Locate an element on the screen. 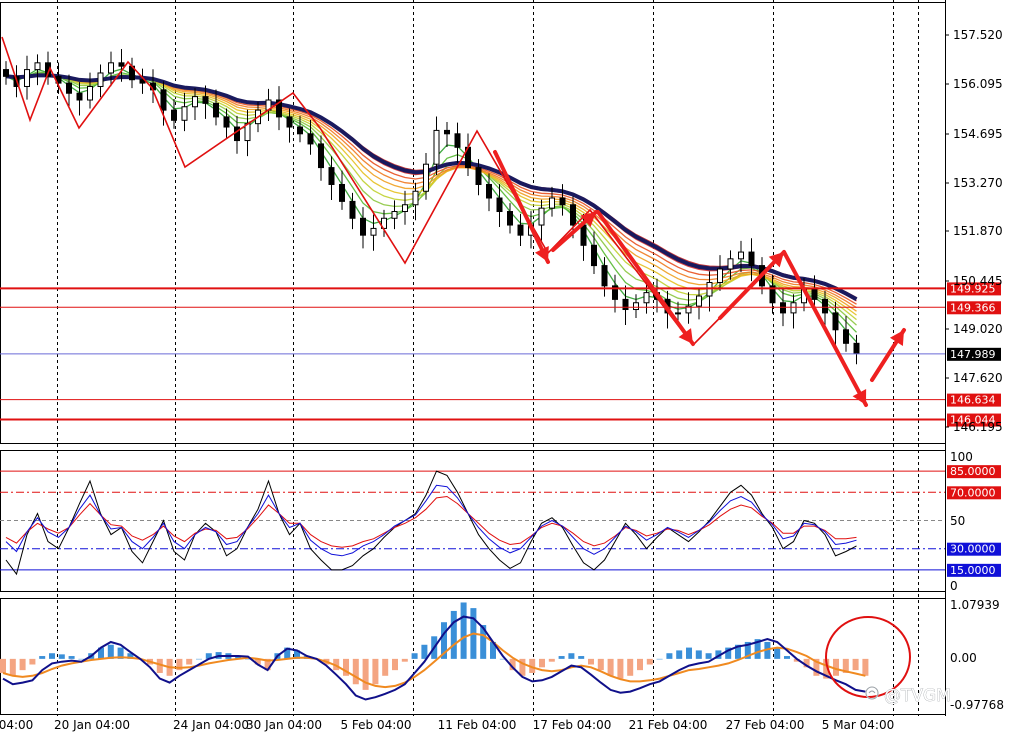 The width and height of the screenshot is (1012, 736). x-tick-label: 20 Jan 04:00 is located at coordinates (92, 725).